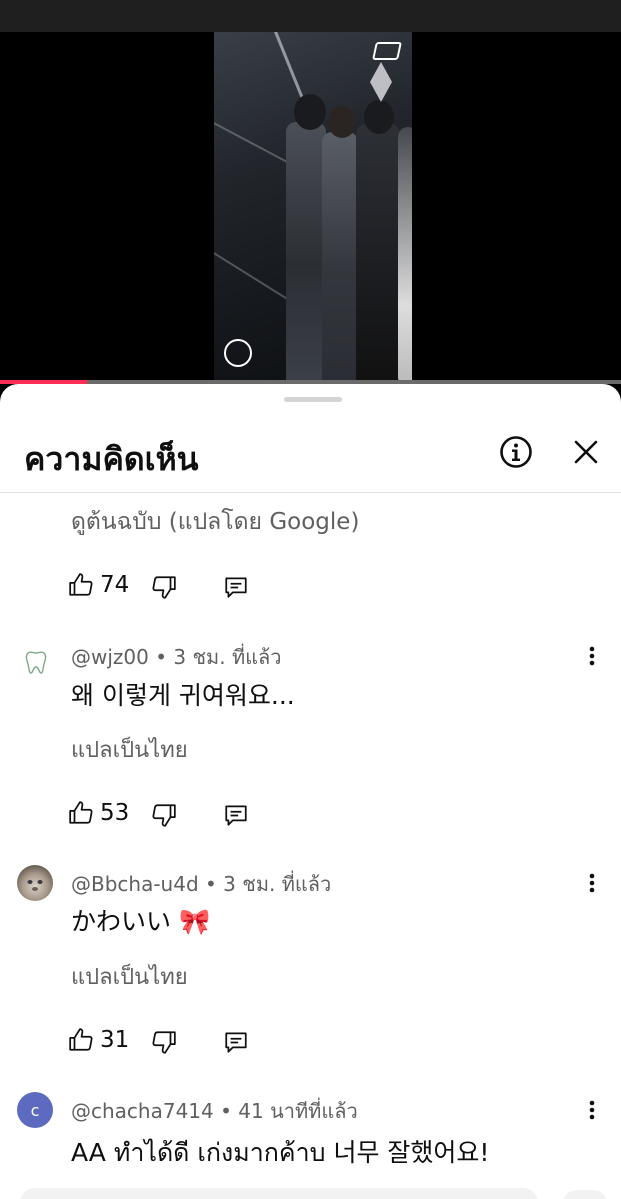 The image size is (621, 1199). What do you see at coordinates (35, 885) in the screenshot?
I see `cat-avatar-icon` at bounding box center [35, 885].